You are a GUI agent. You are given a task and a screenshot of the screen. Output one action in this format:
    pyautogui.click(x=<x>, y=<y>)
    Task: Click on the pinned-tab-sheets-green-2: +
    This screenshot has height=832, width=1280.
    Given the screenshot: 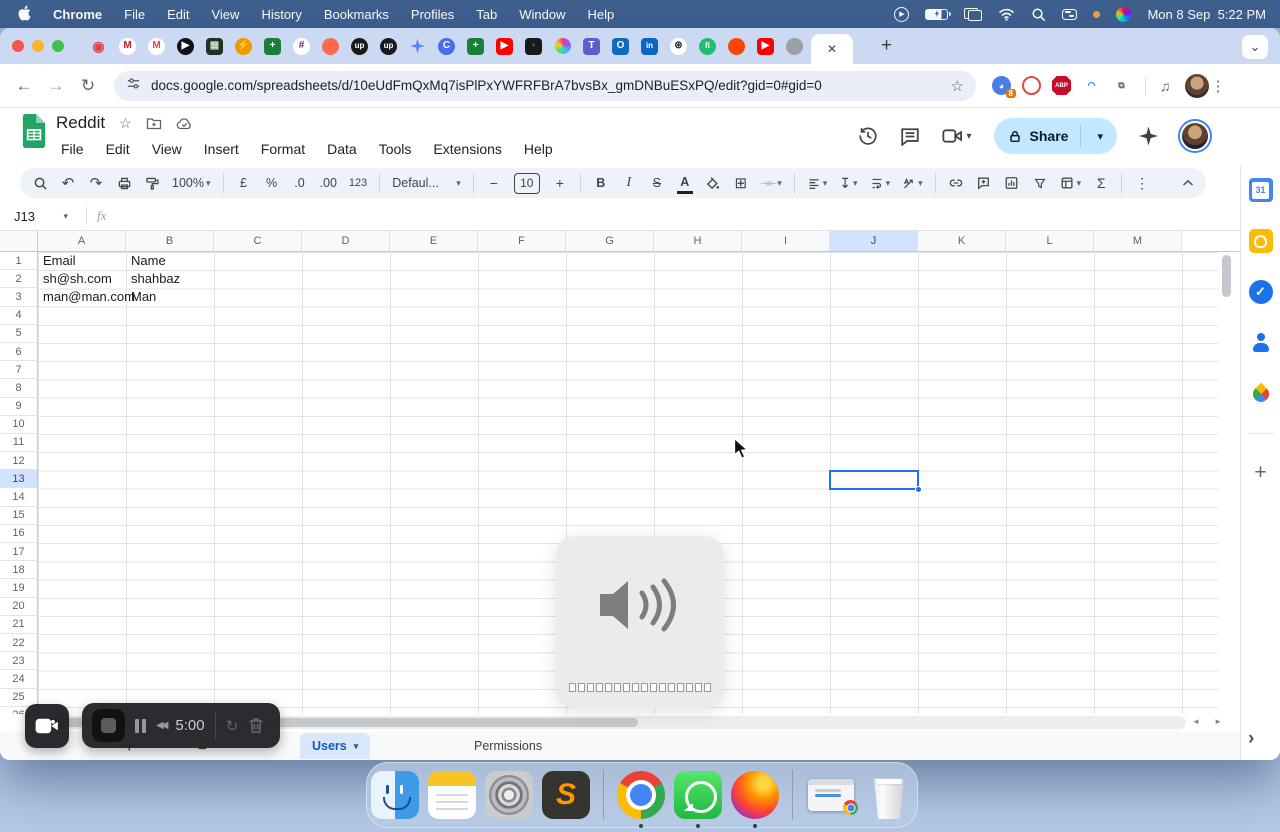 What is the action you would take?
    pyautogui.click(x=475, y=46)
    